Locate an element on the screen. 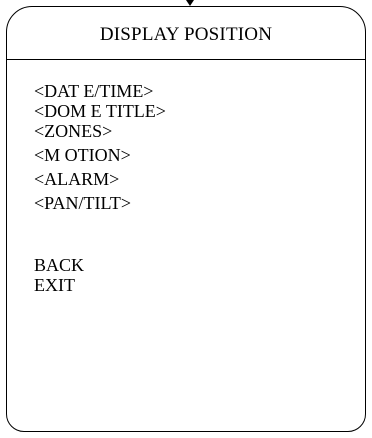  menu-title: DISPLAY POSITION is located at coordinates (186, 34).